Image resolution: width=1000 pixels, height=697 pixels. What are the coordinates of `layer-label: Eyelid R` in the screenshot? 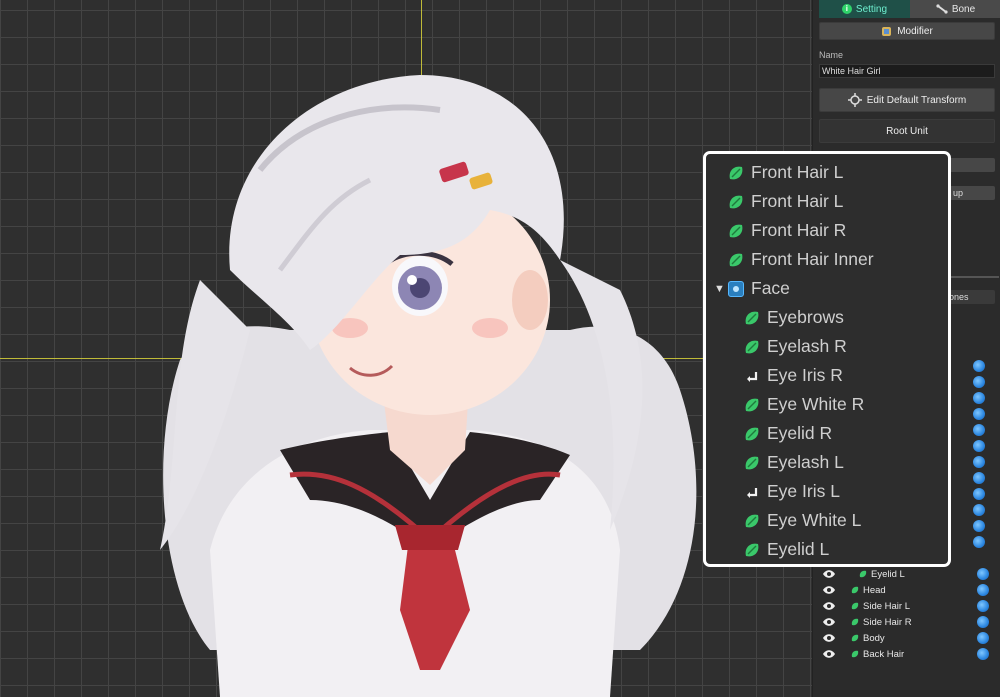 It's located at (800, 433).